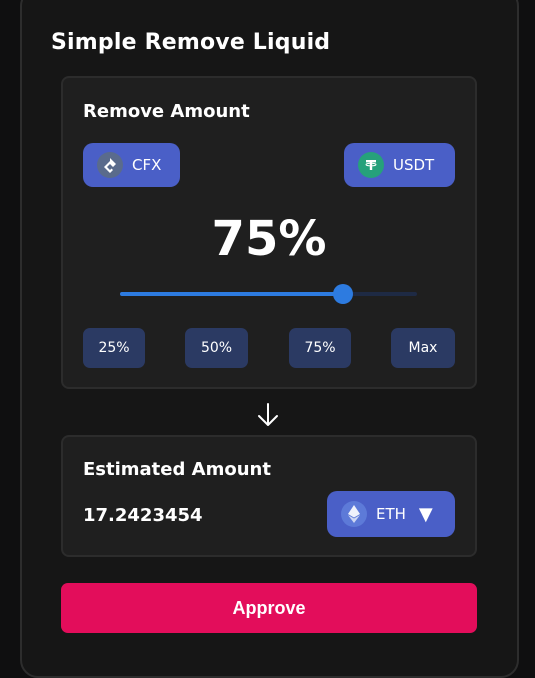 This screenshot has width=535, height=678. What do you see at coordinates (166, 111) in the screenshot?
I see `remove-amount-heading: Remove Amount` at bounding box center [166, 111].